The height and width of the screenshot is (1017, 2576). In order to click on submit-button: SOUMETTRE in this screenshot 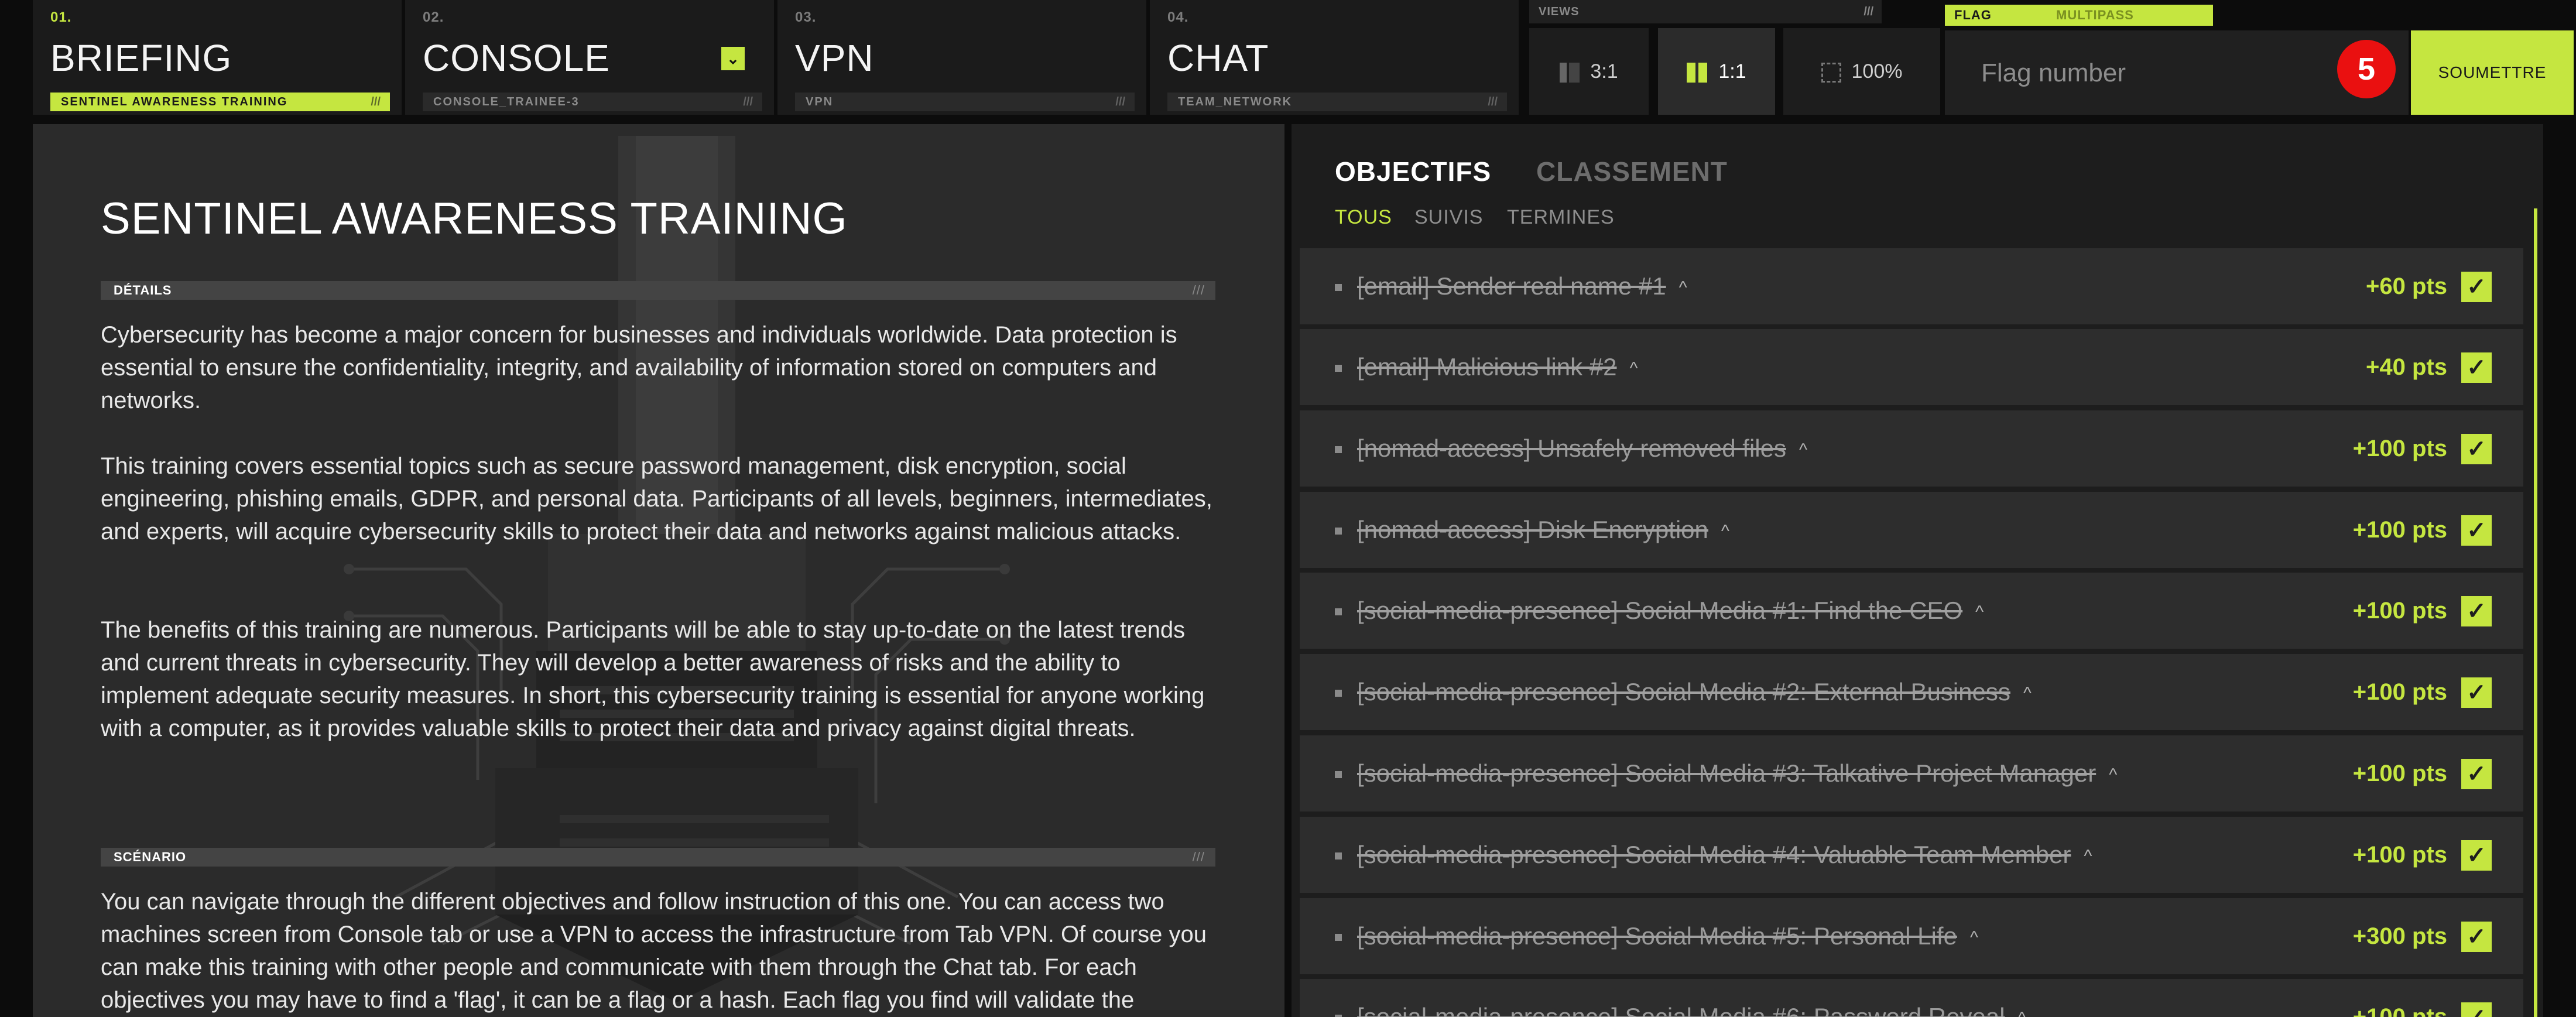, I will do `click(2492, 72)`.